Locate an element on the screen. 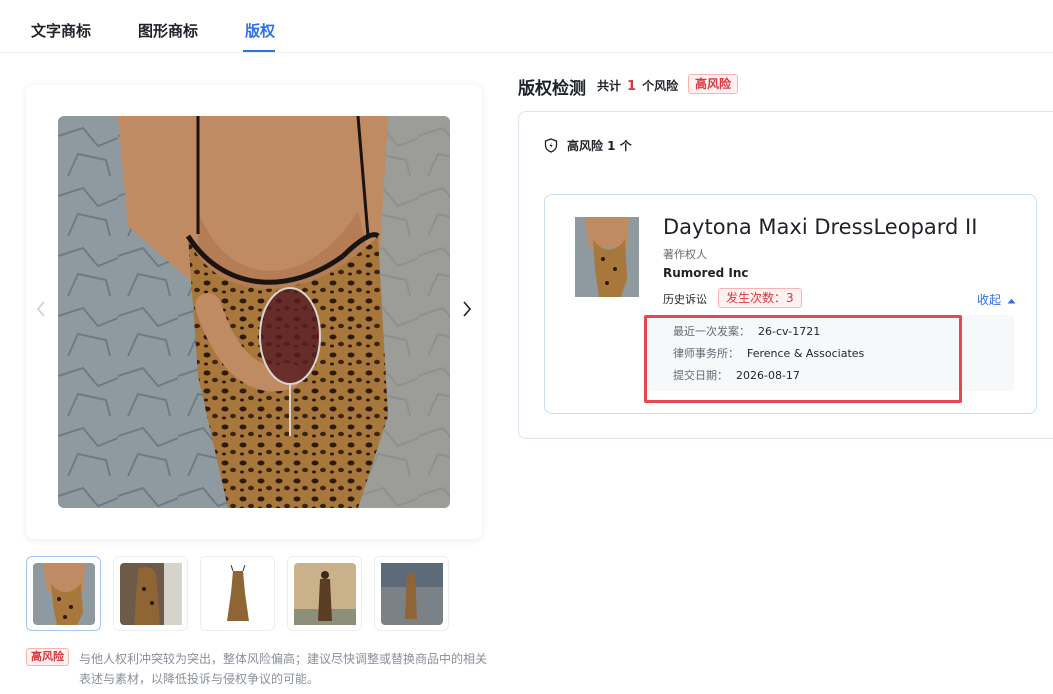  owner-label: 著作权人 is located at coordinates (685, 254).